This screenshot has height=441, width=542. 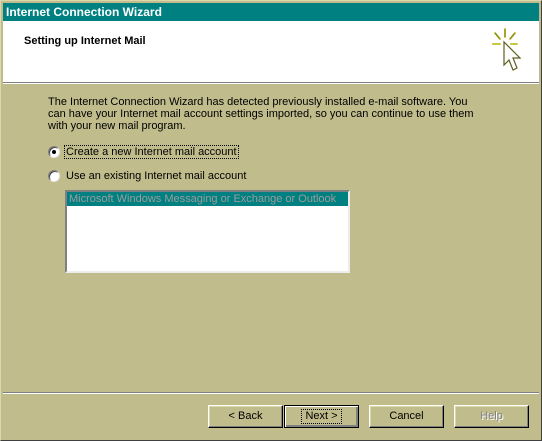 I want to click on cancel-button: Cancel, so click(x=406, y=416).